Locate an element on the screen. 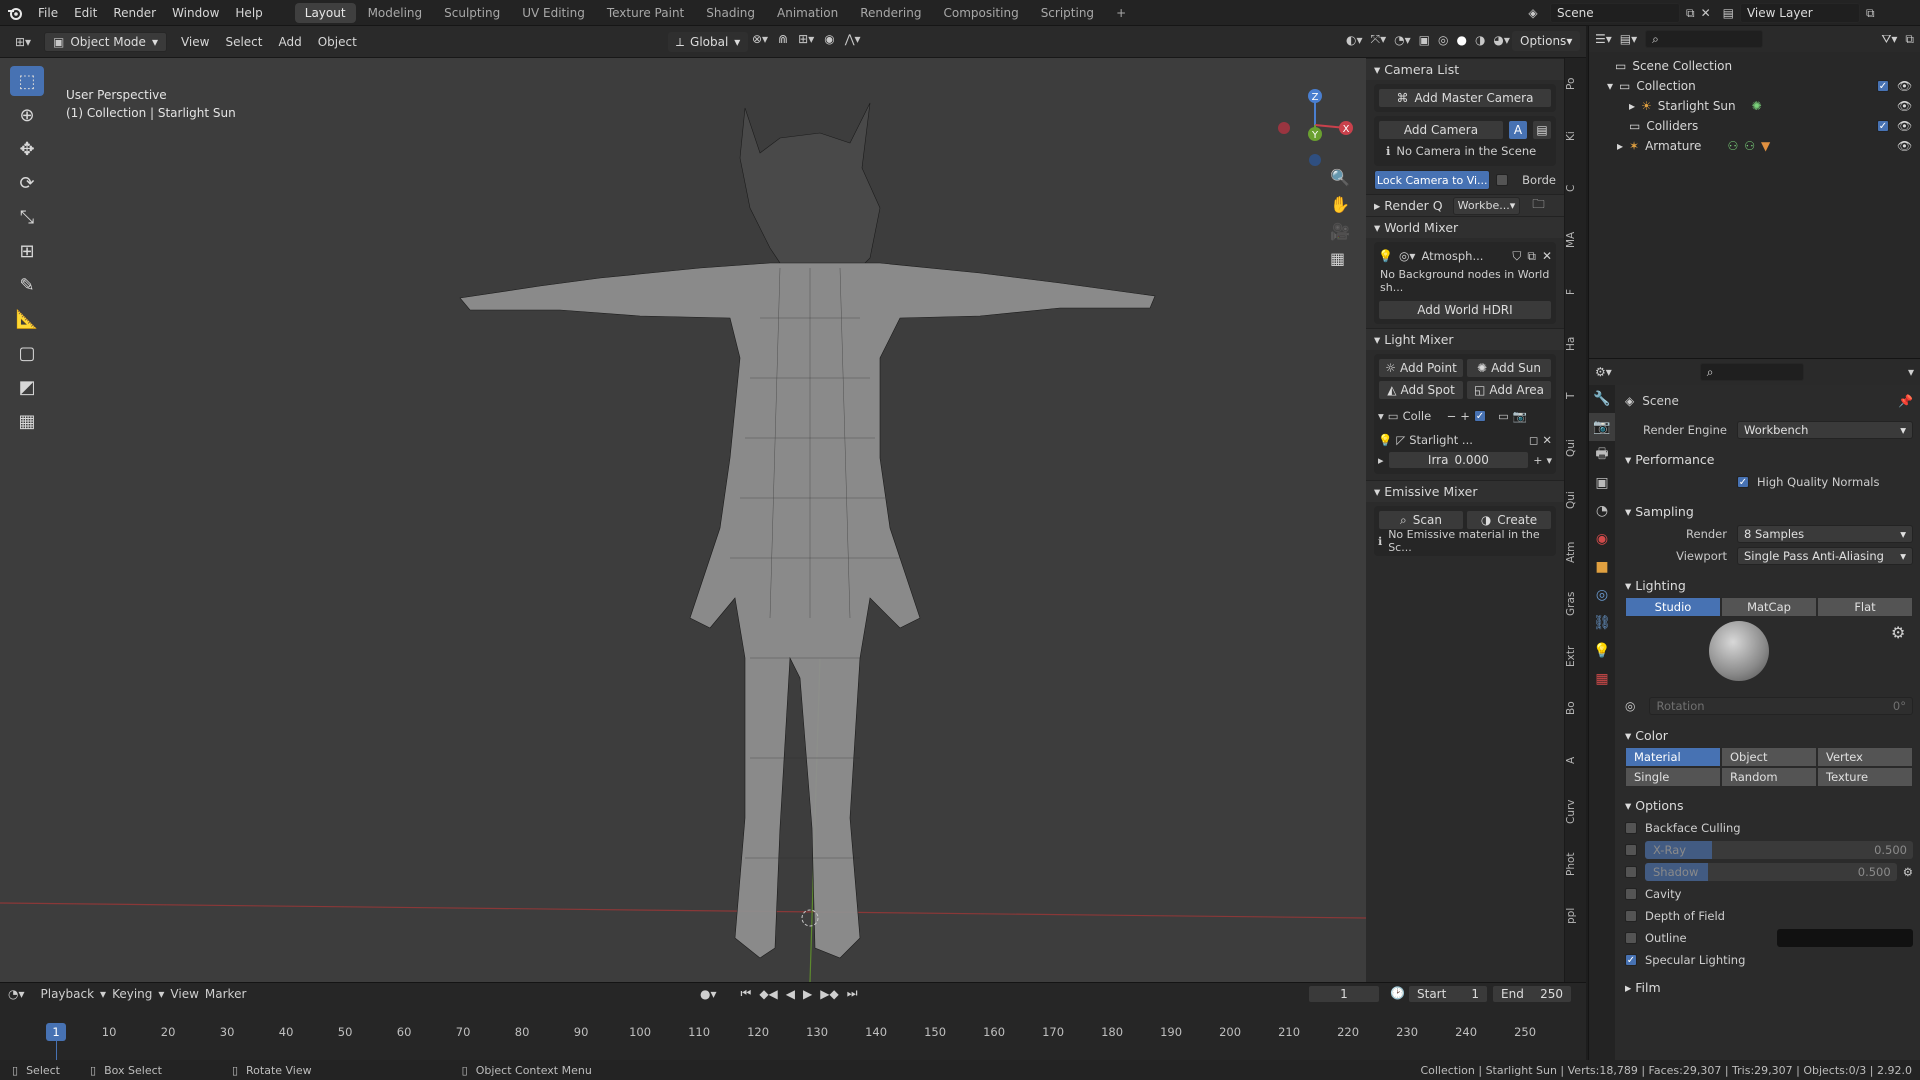 Image resolution: width=1920 pixels, height=1080 pixels. plus-icon: + is located at coordinates (1465, 416).